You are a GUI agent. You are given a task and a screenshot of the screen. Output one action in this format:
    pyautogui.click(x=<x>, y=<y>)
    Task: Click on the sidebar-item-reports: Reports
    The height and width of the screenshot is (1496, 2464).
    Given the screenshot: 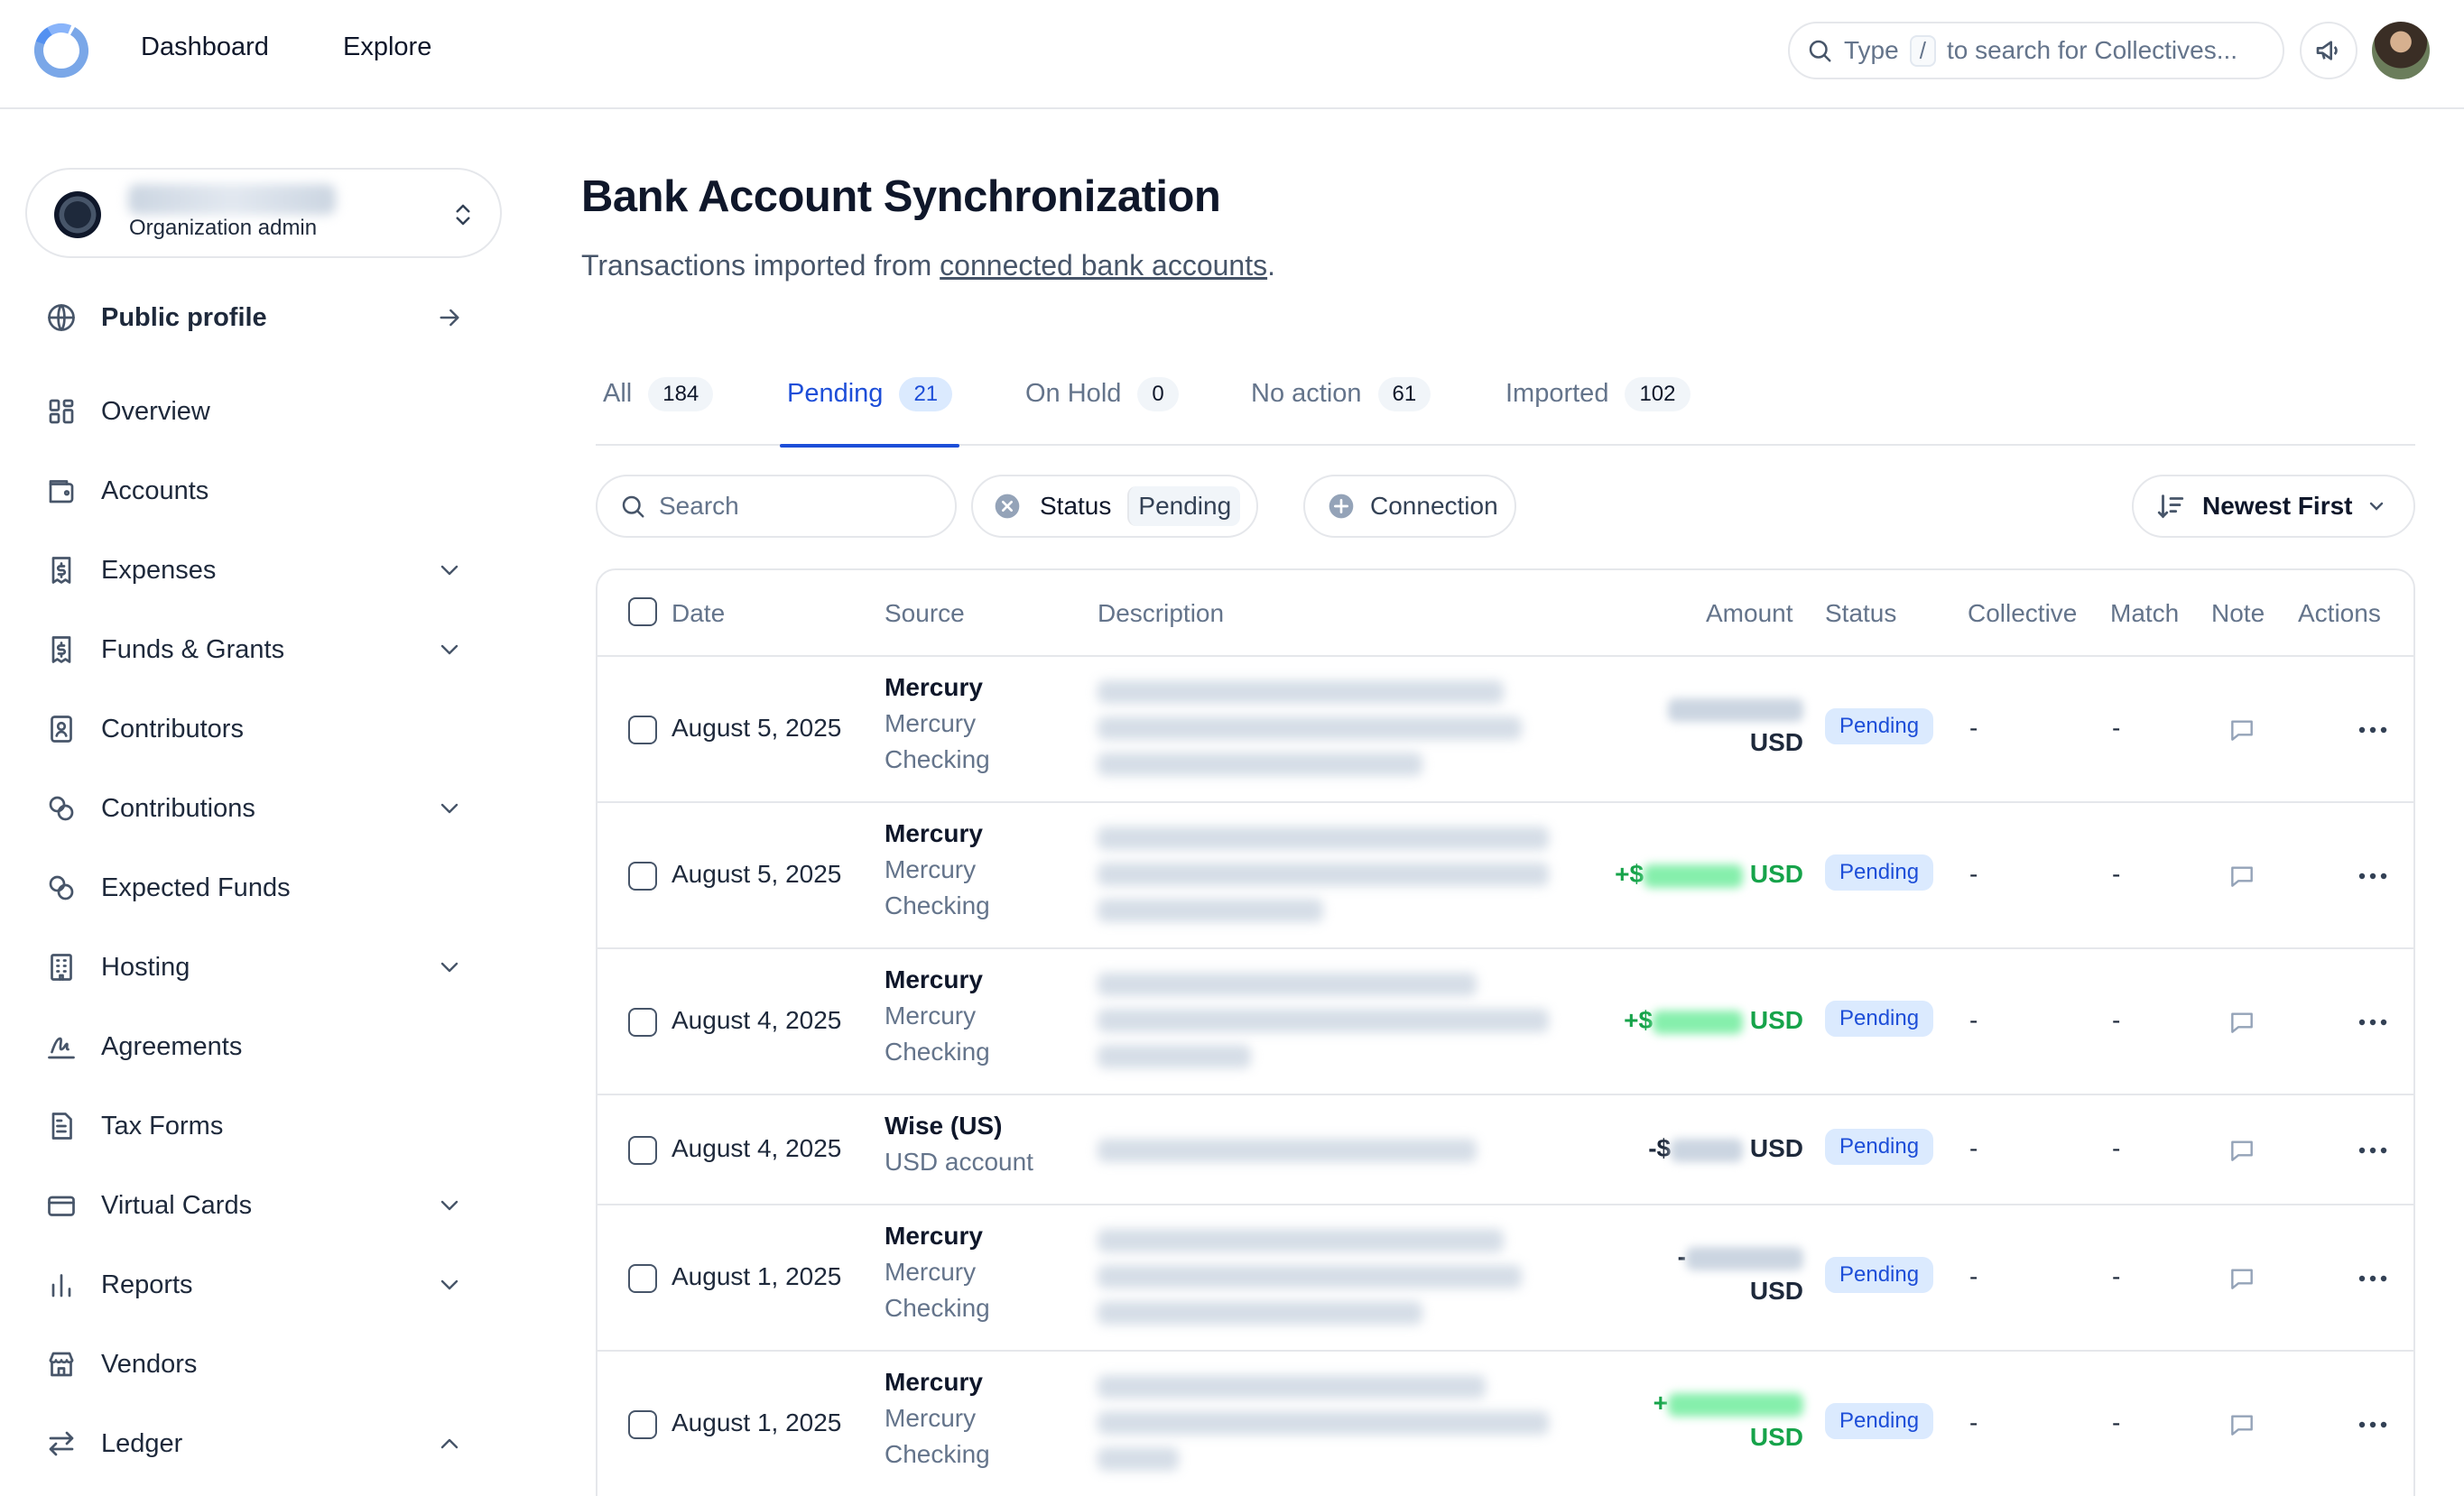 What is the action you would take?
    pyautogui.click(x=266, y=1285)
    